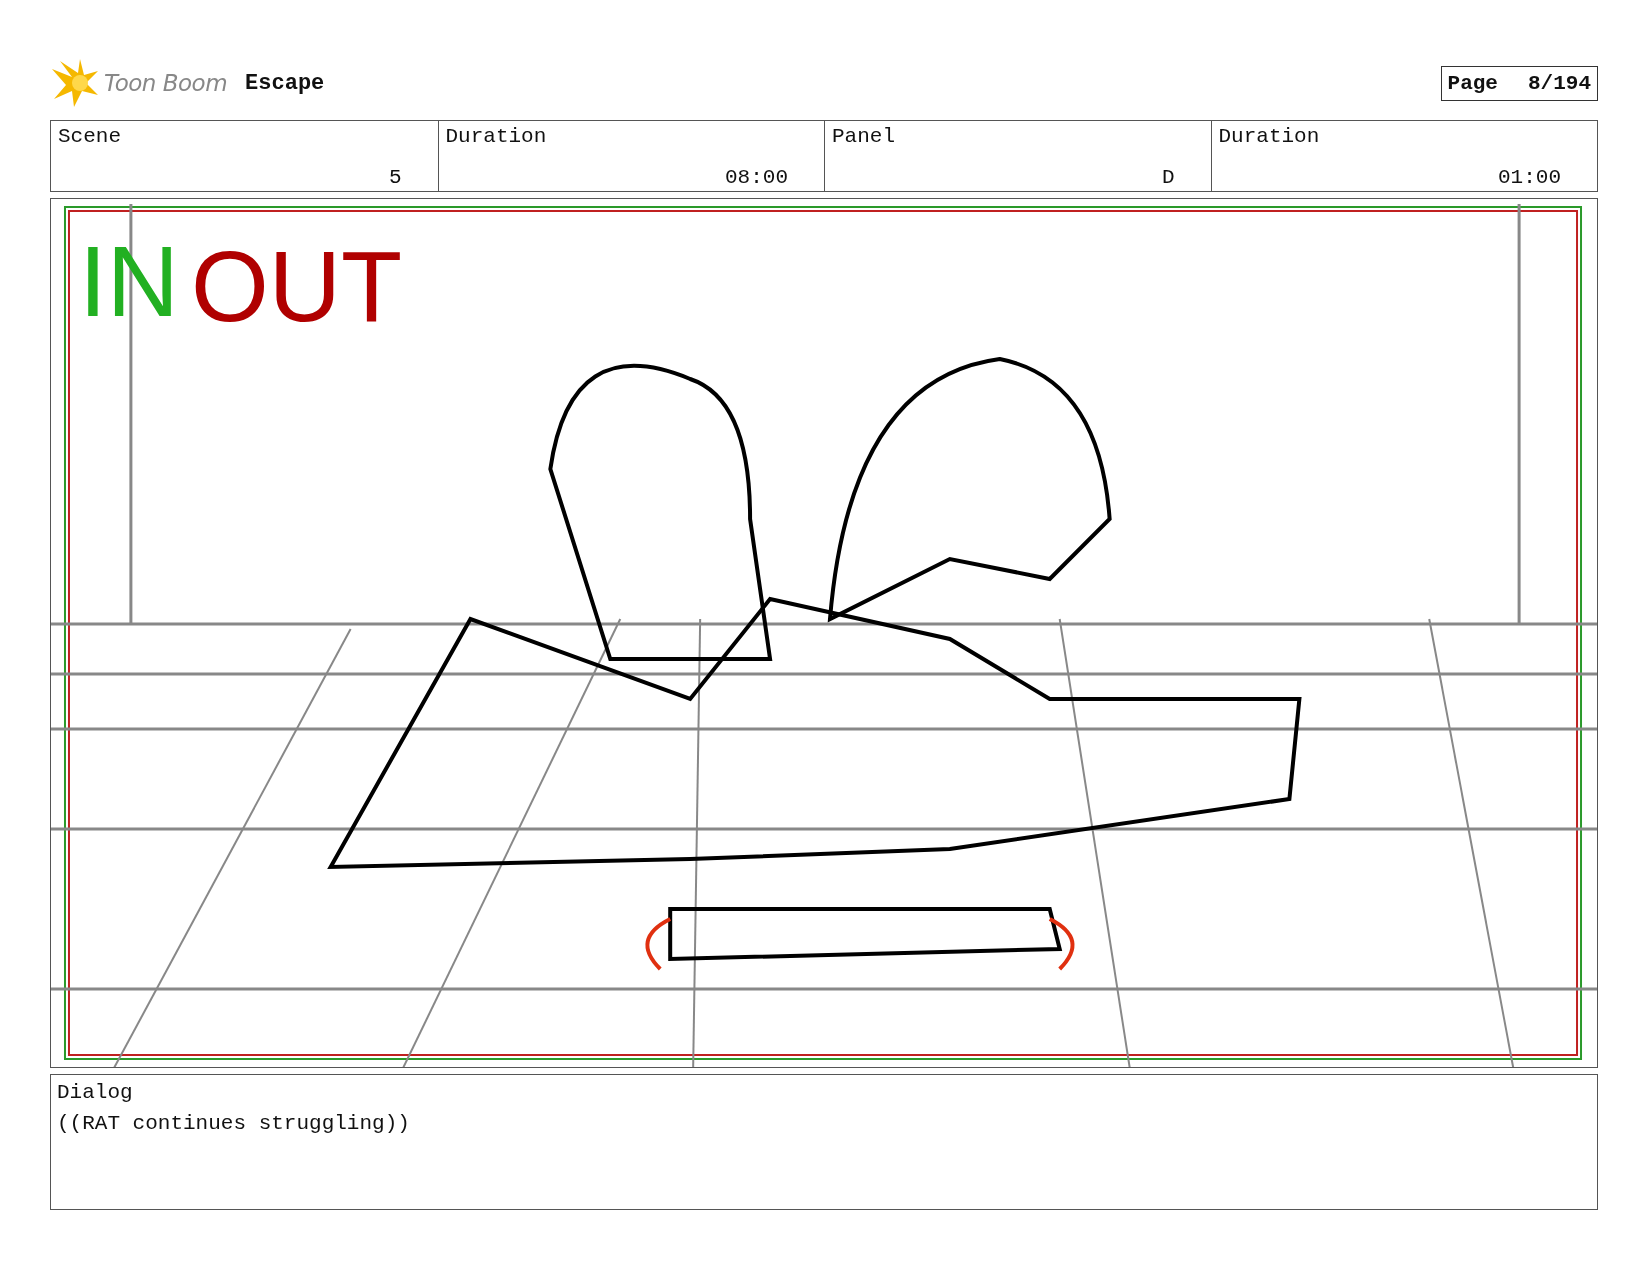 This screenshot has width=1648, height=1276. What do you see at coordinates (166, 83) in the screenshot?
I see `logo-text: Toon Boom` at bounding box center [166, 83].